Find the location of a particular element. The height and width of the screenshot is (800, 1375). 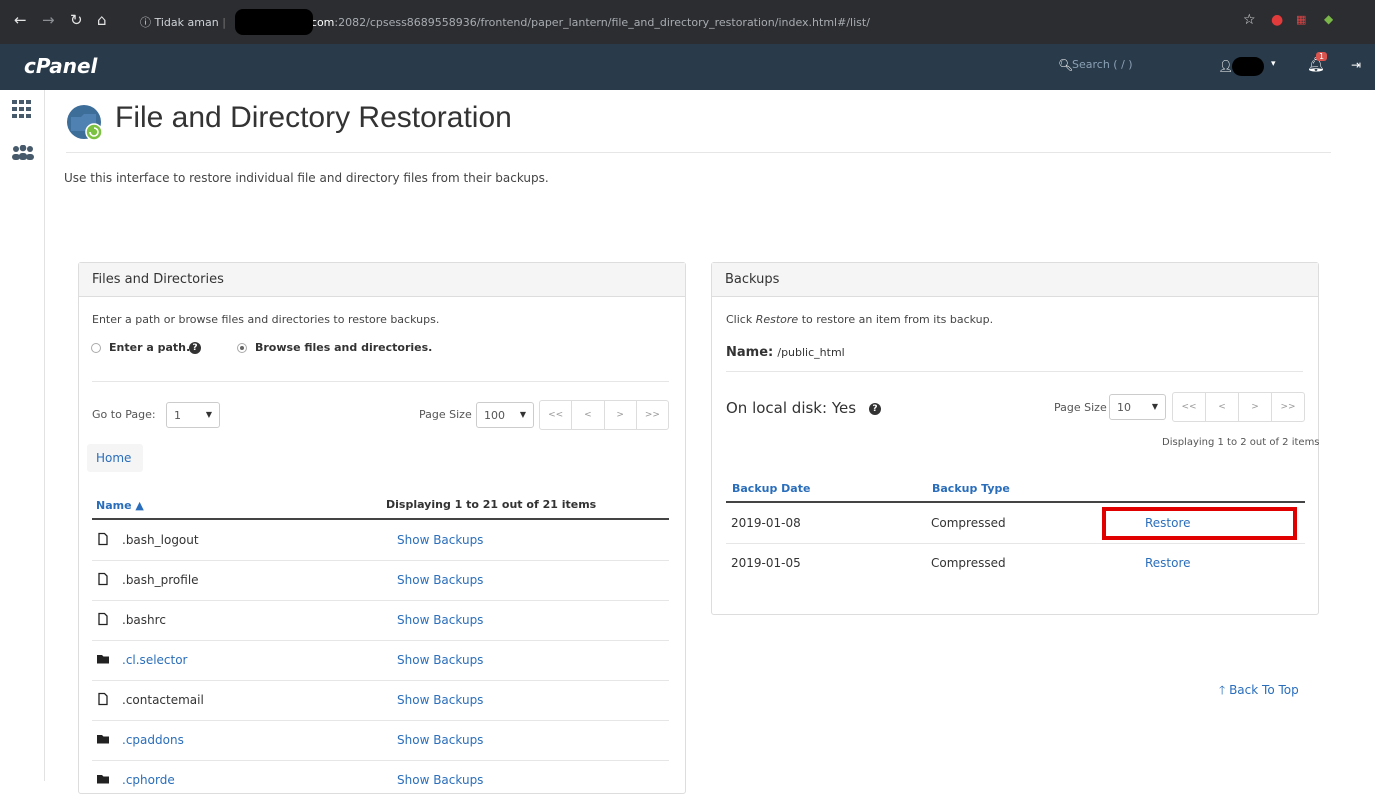

table-row: .bash_profile Show Backups is located at coordinates (373, 580).